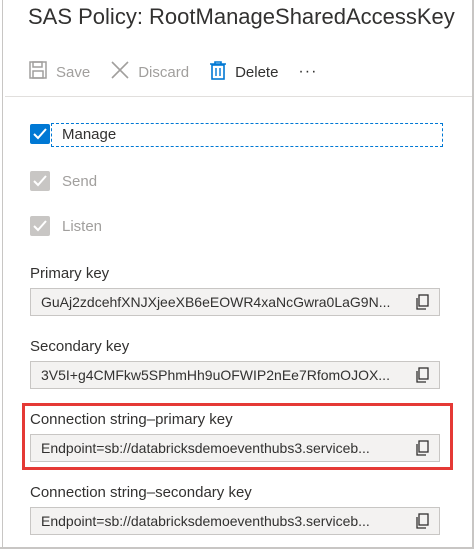 The height and width of the screenshot is (549, 474). Describe the element at coordinates (80, 181) in the screenshot. I see `send-label: Send` at that location.